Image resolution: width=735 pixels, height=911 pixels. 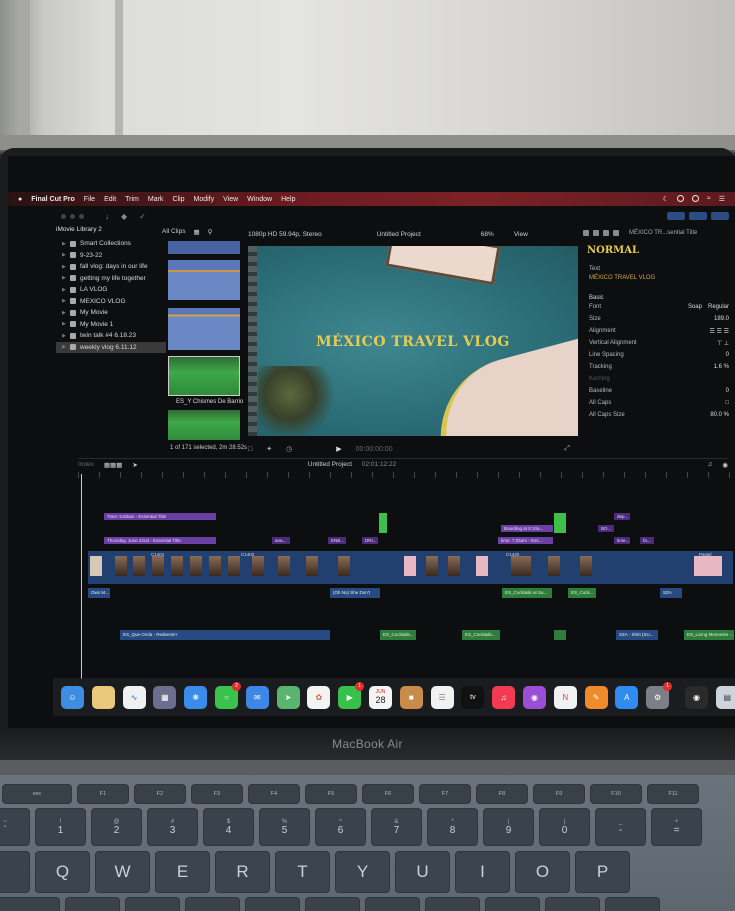 What do you see at coordinates (111, 244) in the screenshot?
I see `sidebar-item: ▶ Smart Collections` at bounding box center [111, 244].